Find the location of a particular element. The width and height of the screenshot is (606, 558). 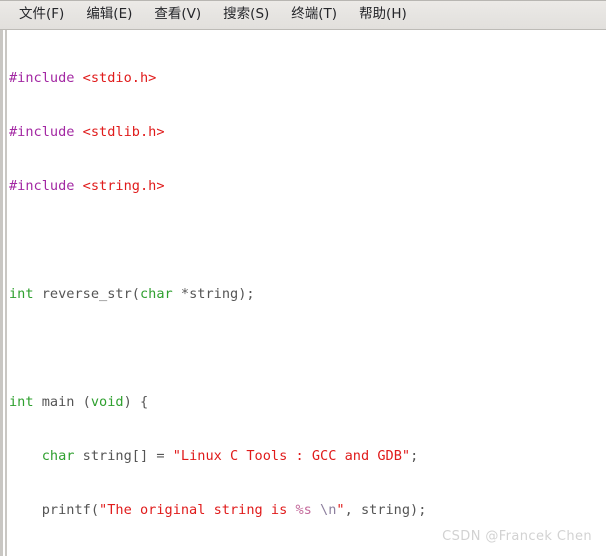

menu-view: 查看(V) is located at coordinates (177, 15).